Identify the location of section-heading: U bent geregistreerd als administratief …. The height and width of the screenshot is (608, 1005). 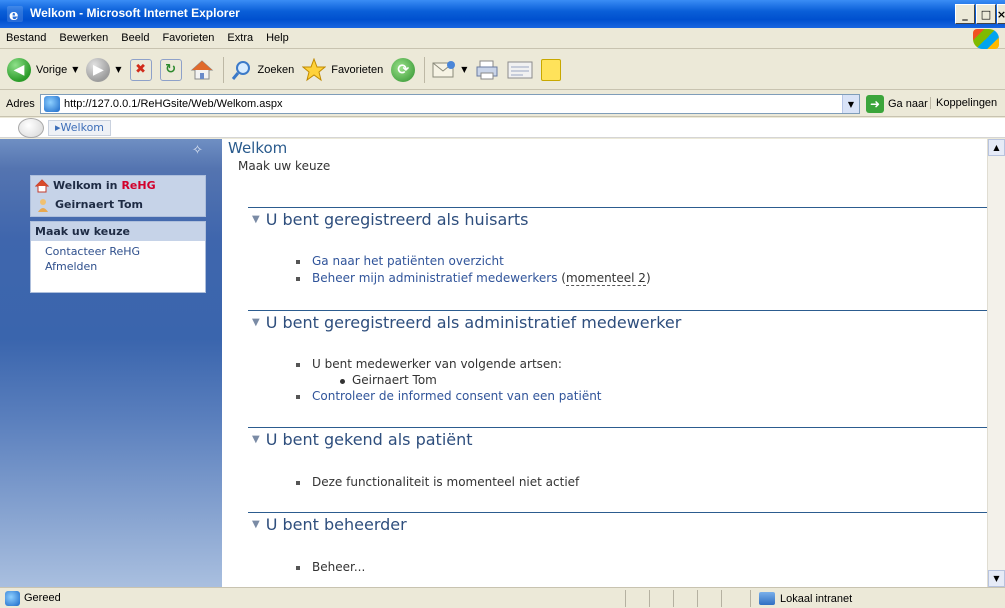
(473, 322).